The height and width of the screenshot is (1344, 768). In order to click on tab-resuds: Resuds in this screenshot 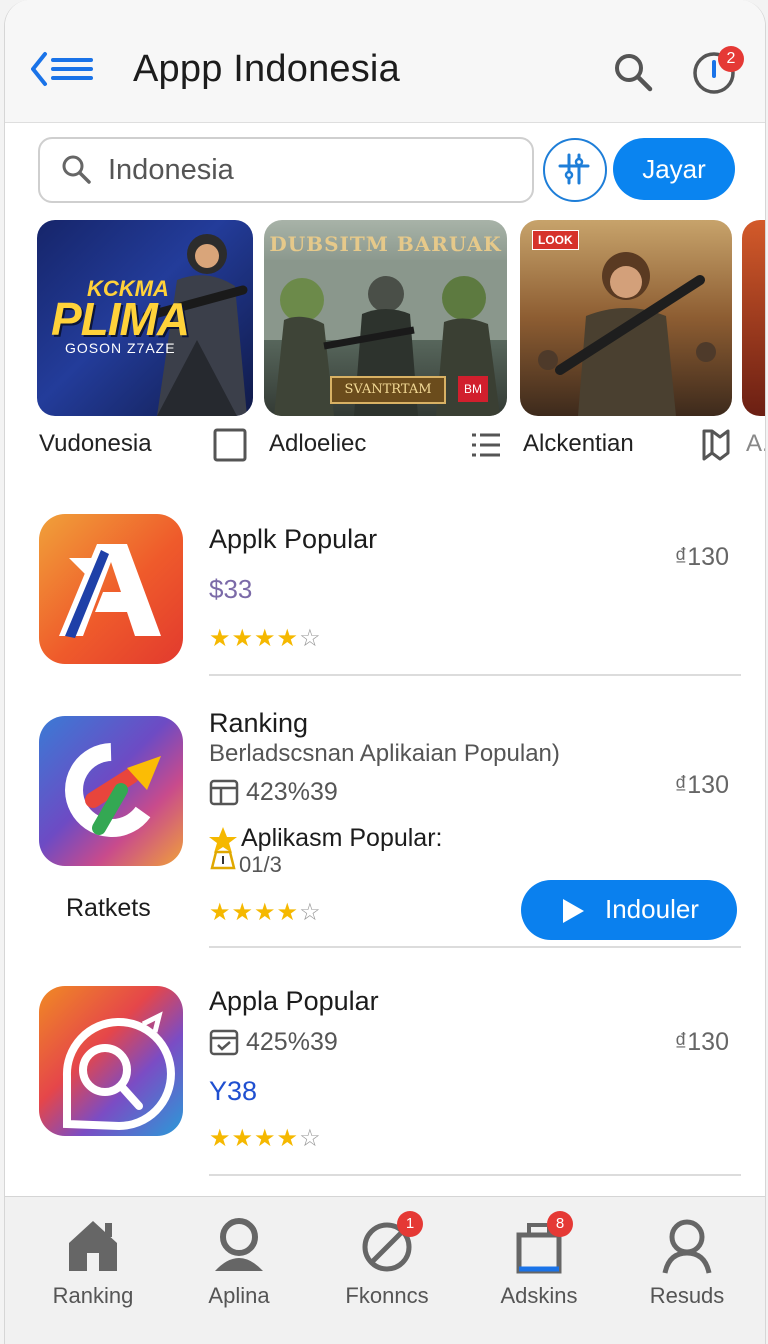, I will do `click(687, 1270)`.